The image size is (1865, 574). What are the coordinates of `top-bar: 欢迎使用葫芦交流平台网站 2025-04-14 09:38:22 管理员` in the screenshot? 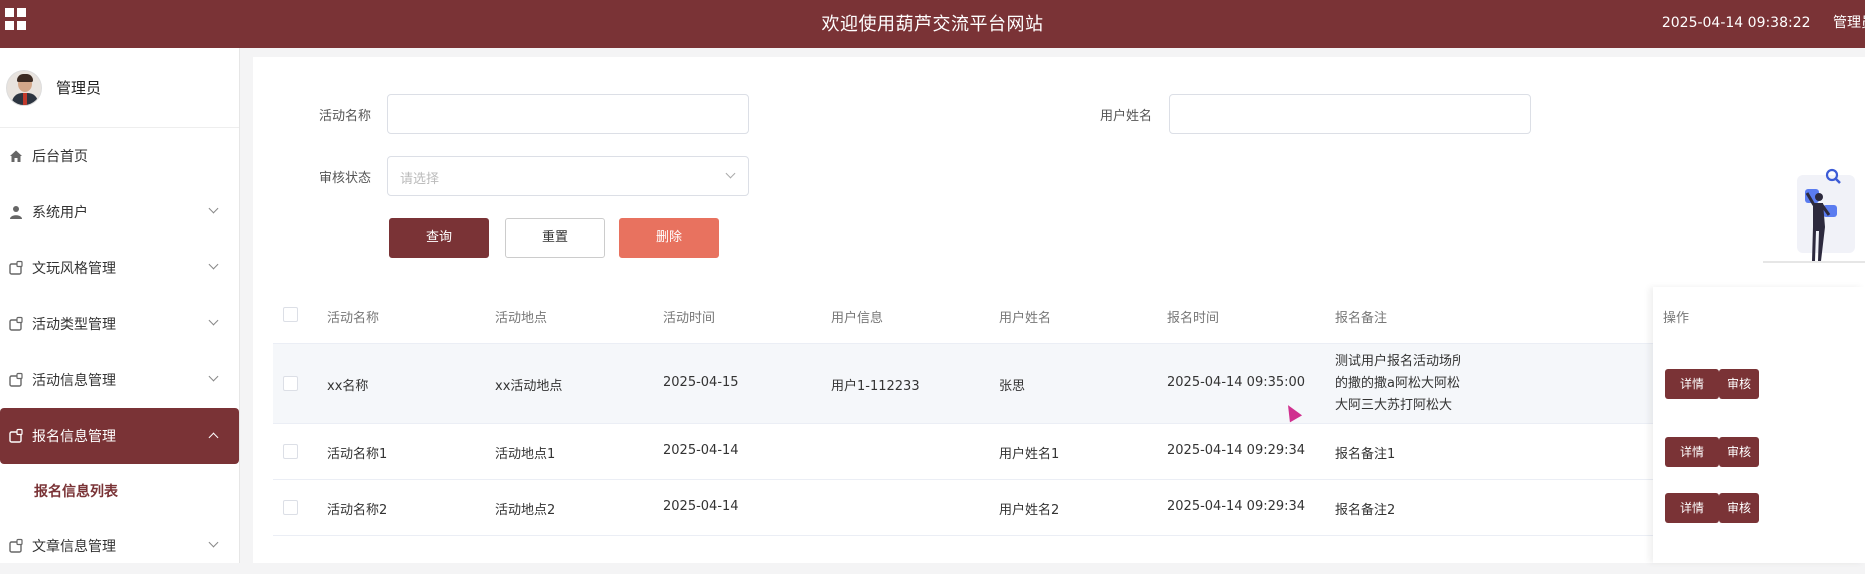 It's located at (932, 24).